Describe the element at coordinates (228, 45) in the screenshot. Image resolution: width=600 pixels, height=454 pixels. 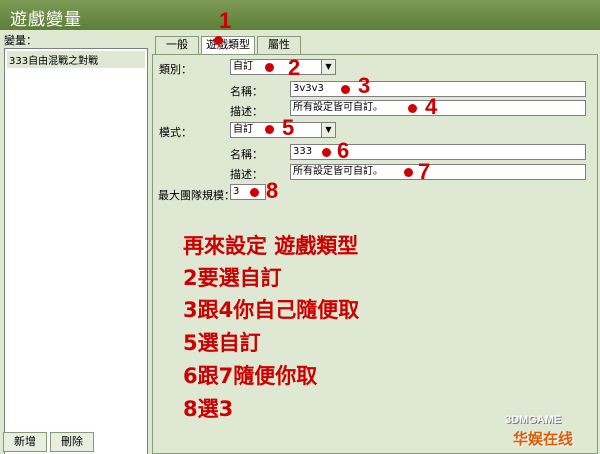
I see `tab-game-type: 遊戲類型` at that location.